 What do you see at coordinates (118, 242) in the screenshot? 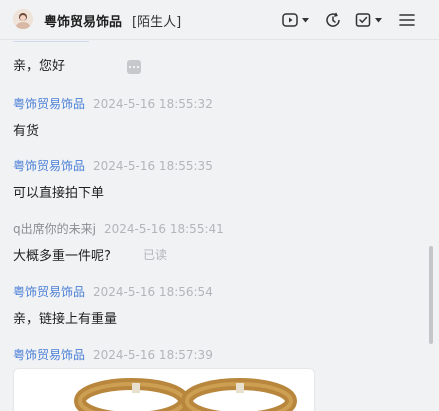
I see `message-item: q出席你的未来j 2024-5-16 18:55:41 大概多重一件呢?` at bounding box center [118, 242].